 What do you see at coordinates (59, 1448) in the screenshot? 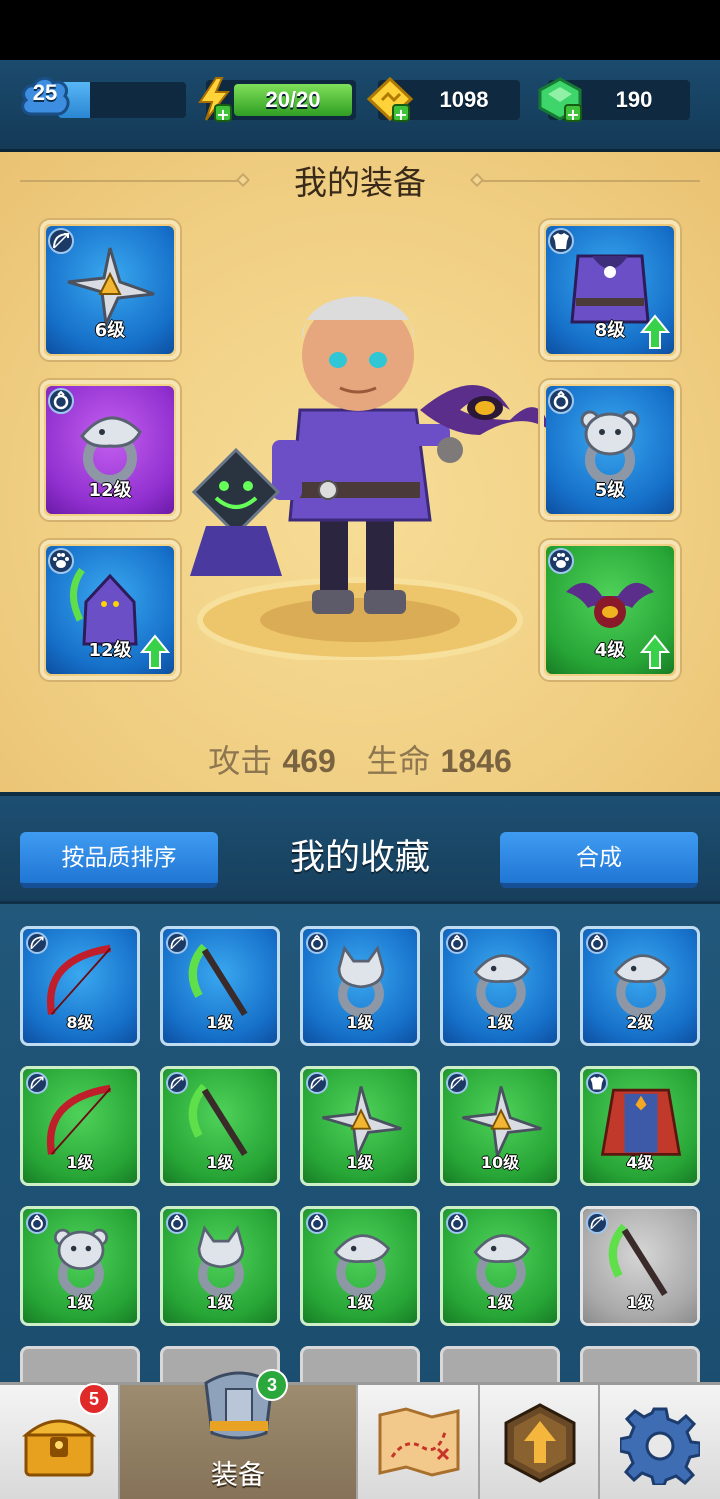
I see `chest-icon` at bounding box center [59, 1448].